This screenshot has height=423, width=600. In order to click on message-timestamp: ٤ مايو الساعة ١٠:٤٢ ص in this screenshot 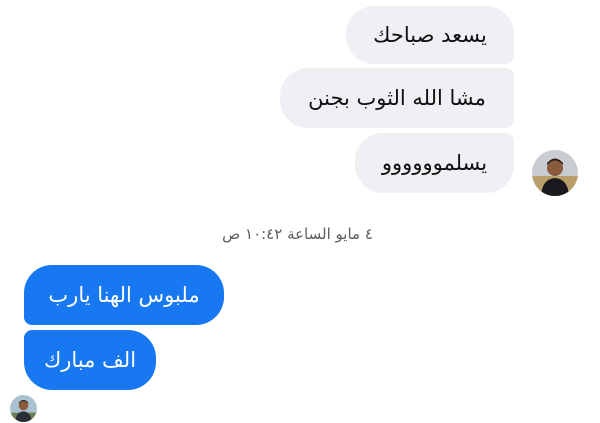, I will do `click(297, 234)`.